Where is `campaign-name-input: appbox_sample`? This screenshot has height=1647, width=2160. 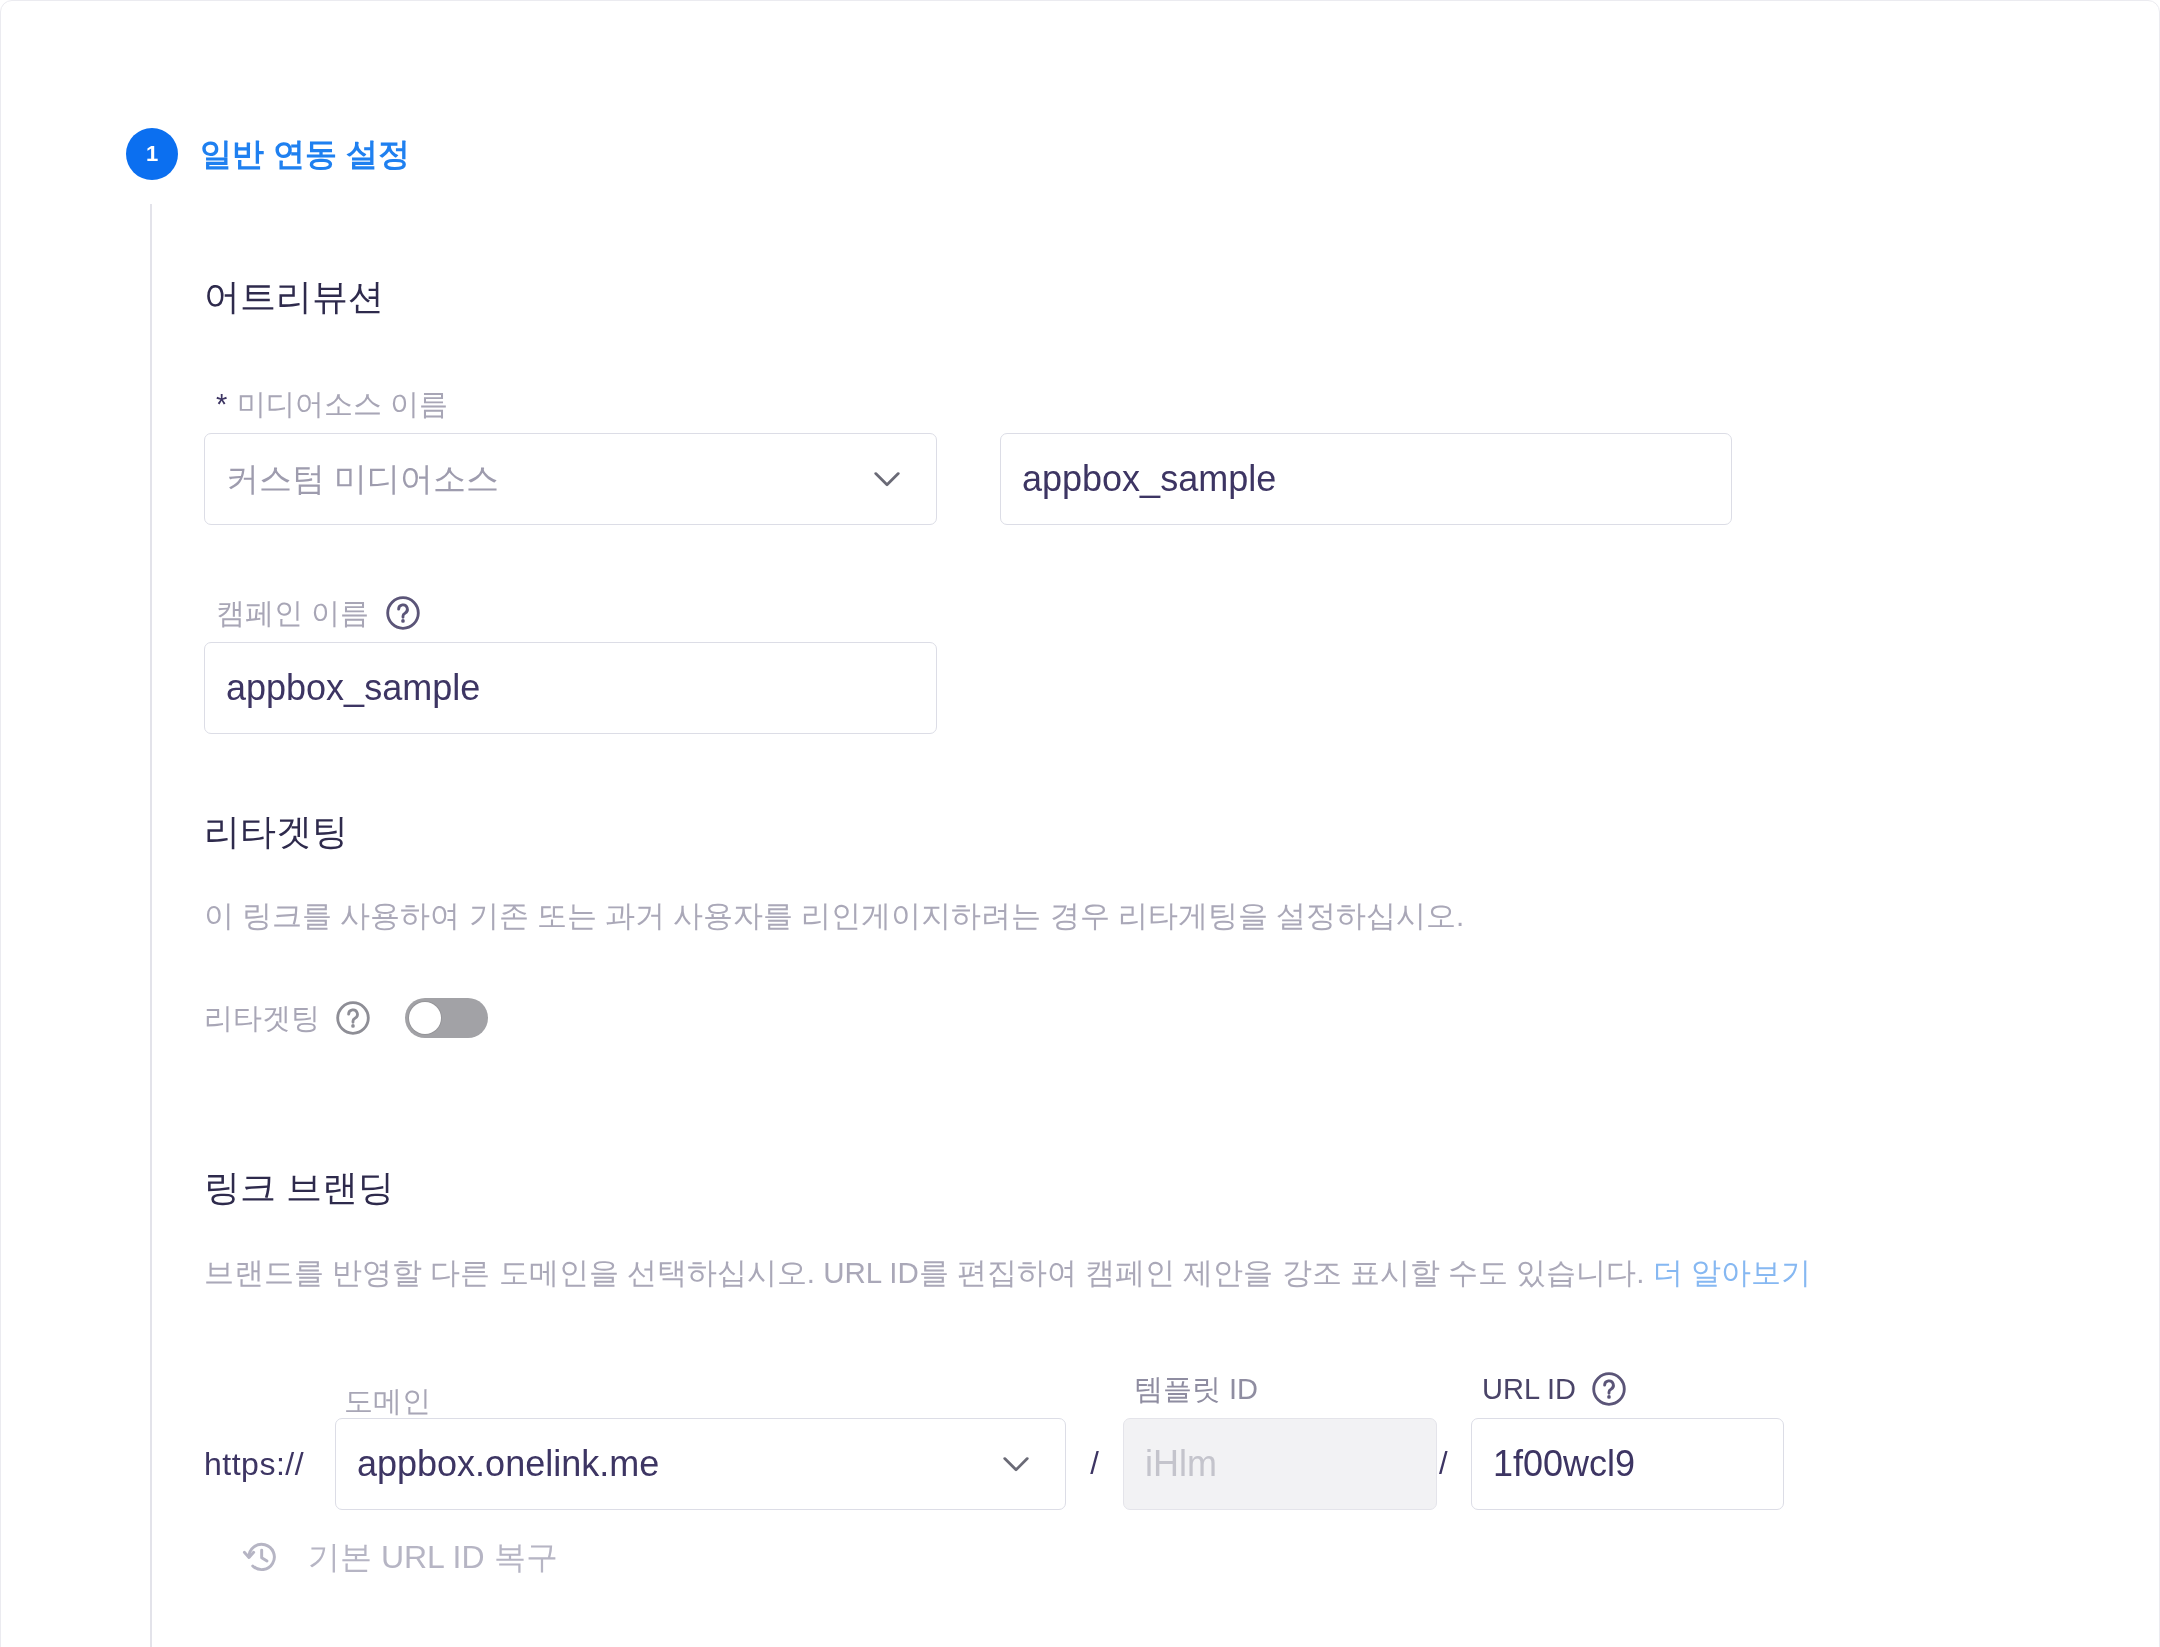
campaign-name-input: appbox_sample is located at coordinates (570, 688).